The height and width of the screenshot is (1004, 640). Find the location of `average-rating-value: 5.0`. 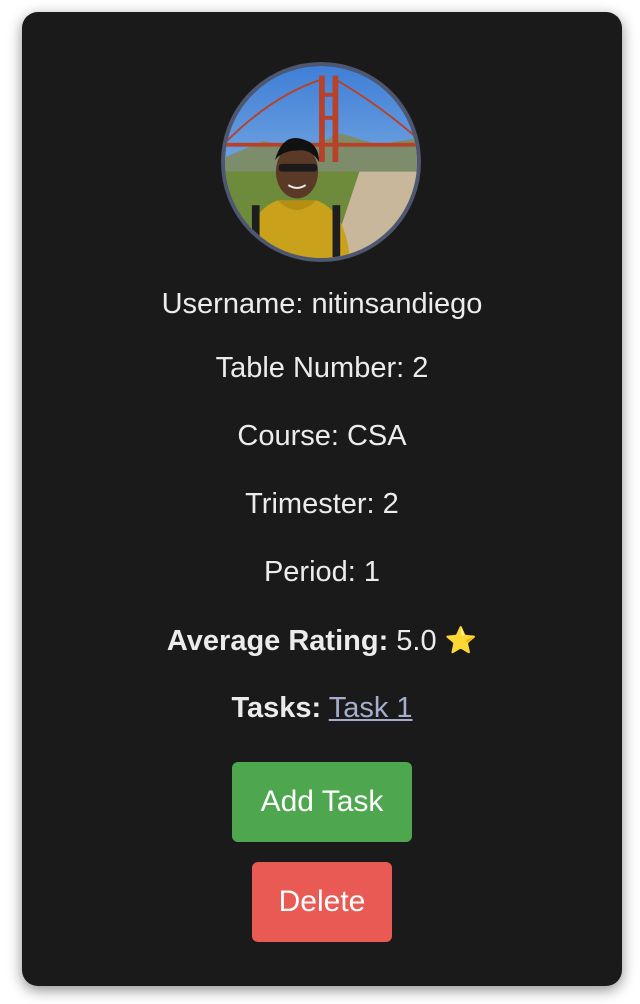

average-rating-value: 5.0 is located at coordinates (416, 641).